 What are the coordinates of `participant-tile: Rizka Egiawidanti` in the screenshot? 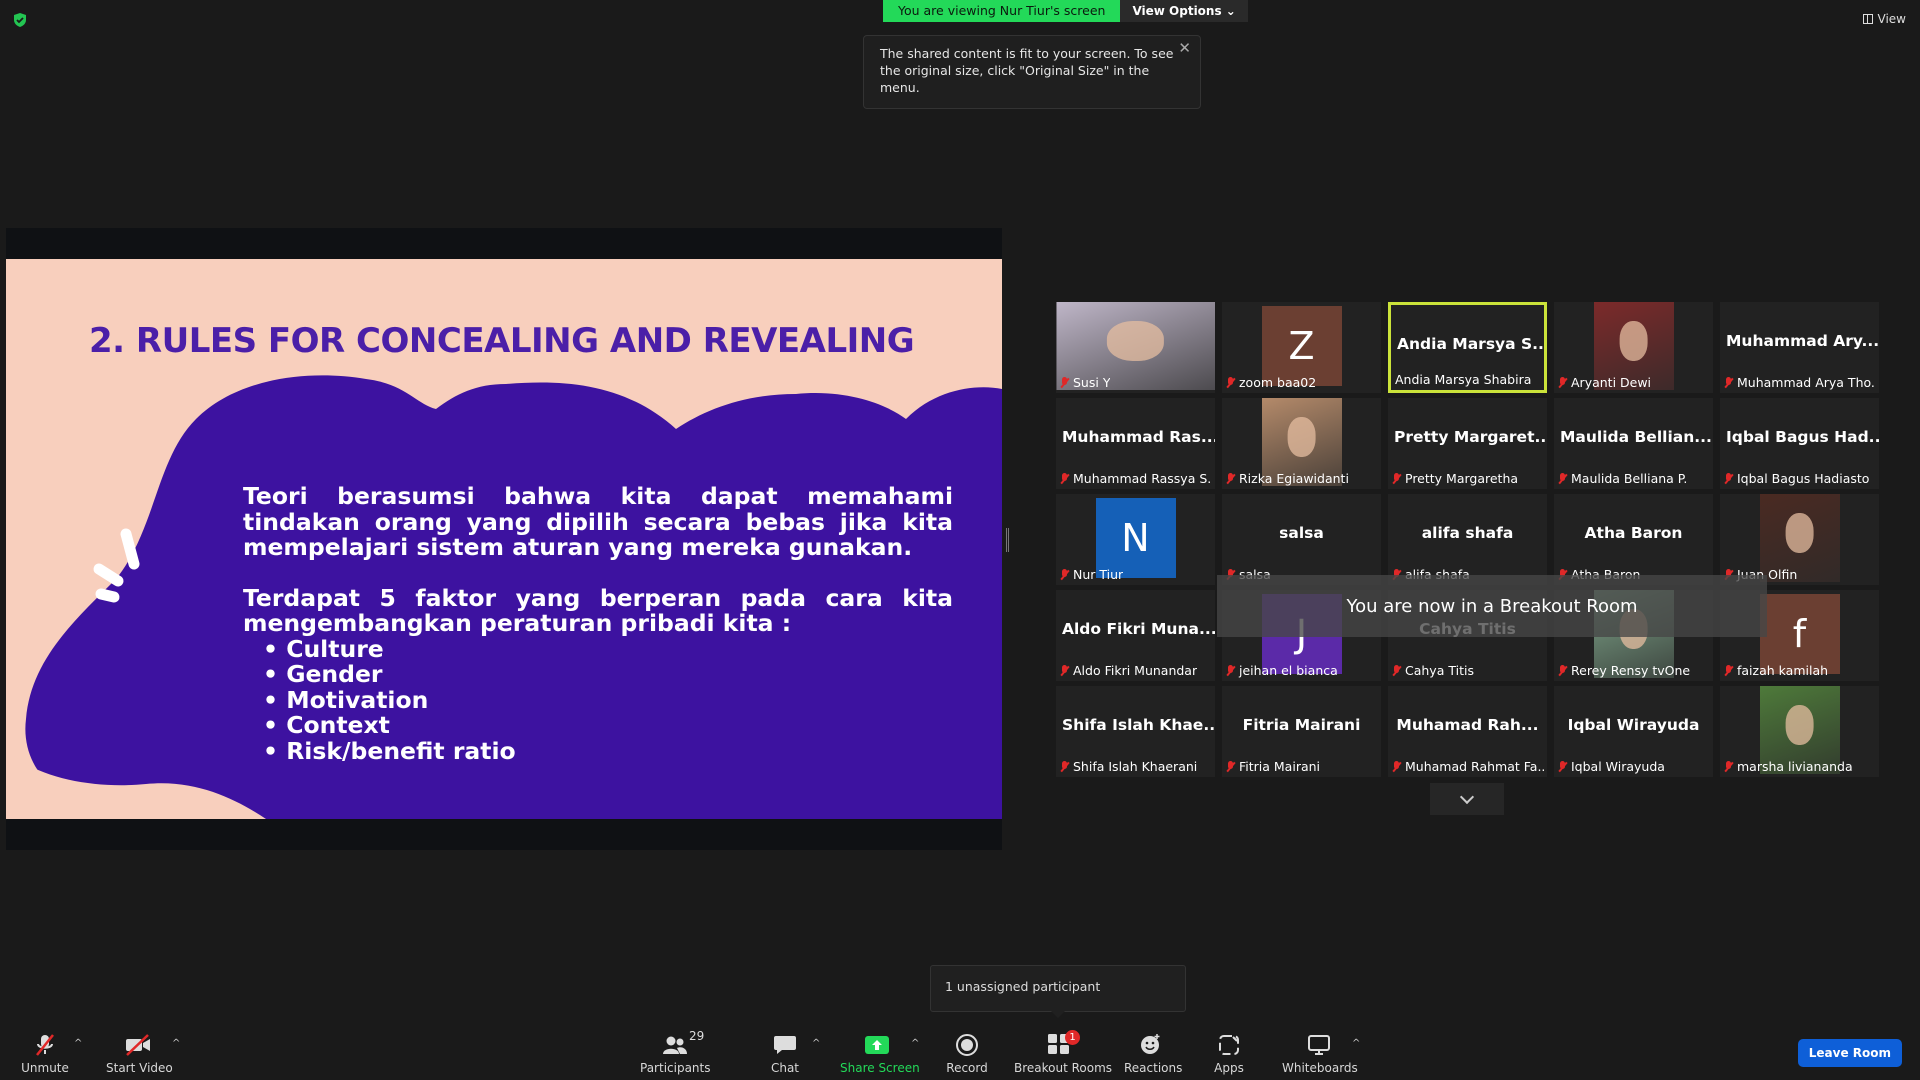 It's located at (1301, 443).